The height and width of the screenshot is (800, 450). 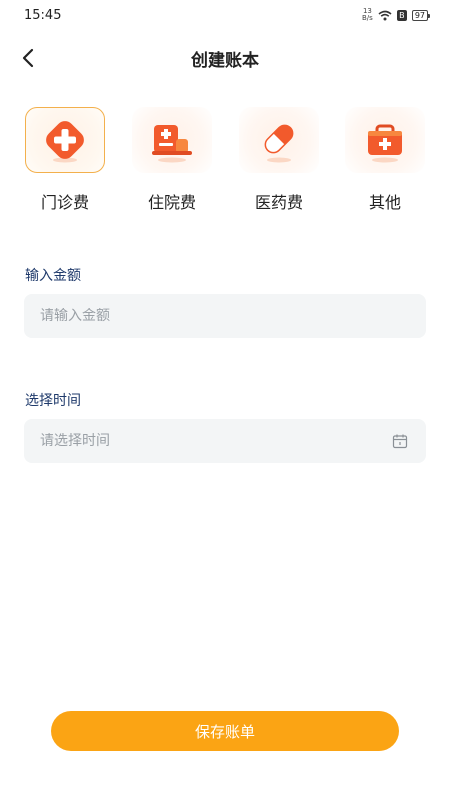 I want to click on back-button, so click(x=28, y=58).